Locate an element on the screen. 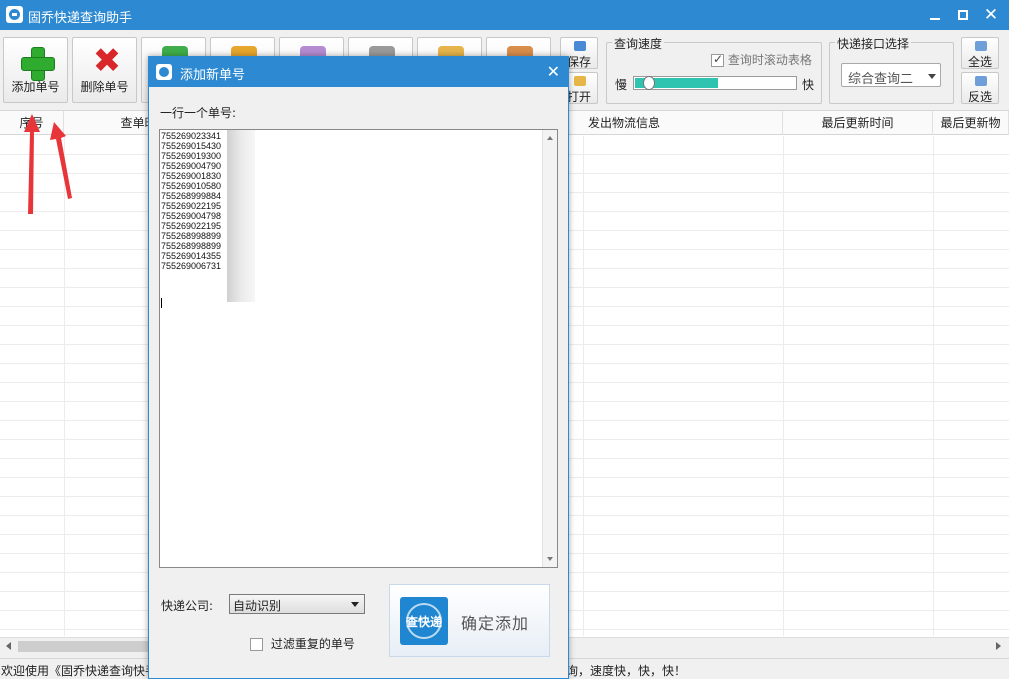  api-group-title: 快递接口选择 is located at coordinates (873, 43).